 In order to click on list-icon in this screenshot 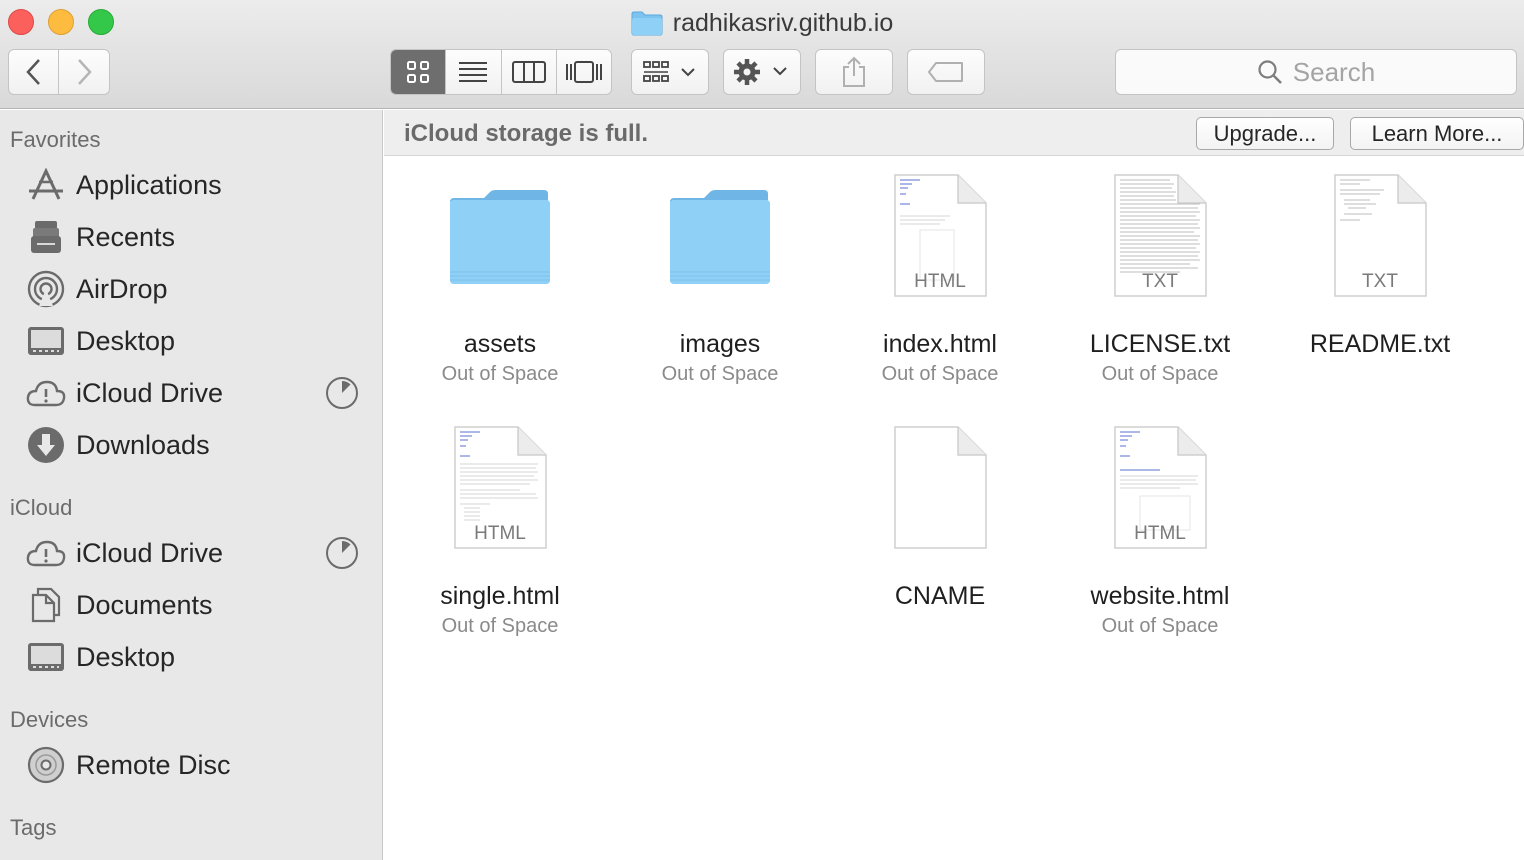, I will do `click(473, 72)`.